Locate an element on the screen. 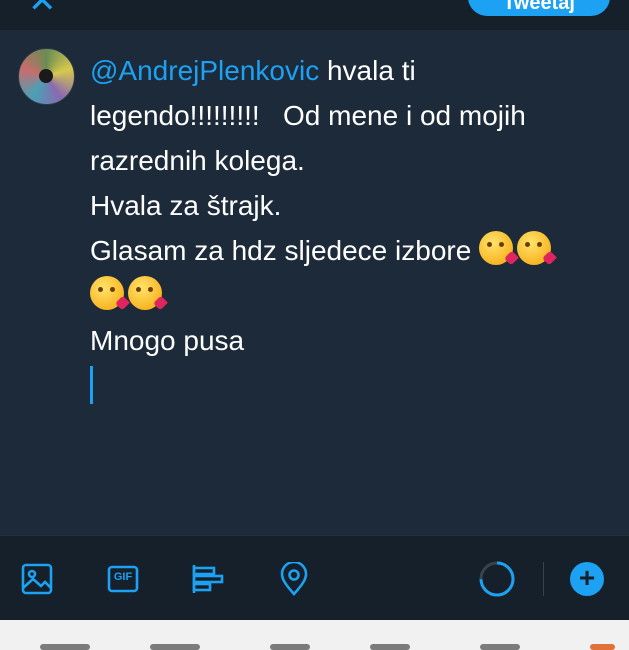 Image resolution: width=629 pixels, height=650 pixels. top-bar: ✕ Tweetaj is located at coordinates (314, 15).